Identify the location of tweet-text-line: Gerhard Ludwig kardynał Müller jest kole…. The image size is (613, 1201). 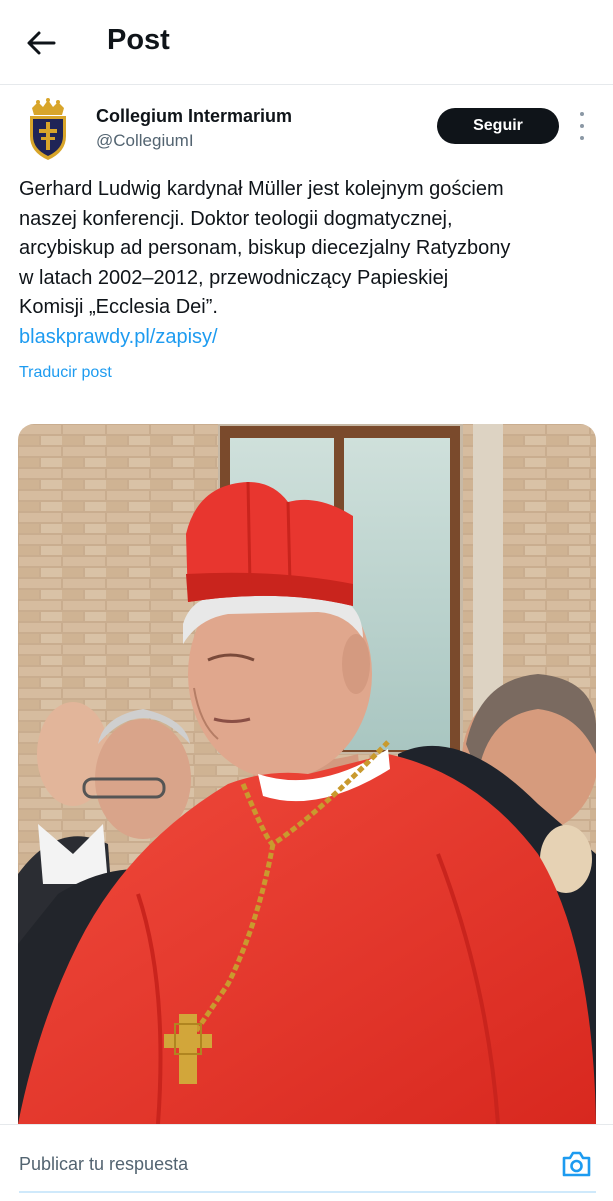
(261, 189).